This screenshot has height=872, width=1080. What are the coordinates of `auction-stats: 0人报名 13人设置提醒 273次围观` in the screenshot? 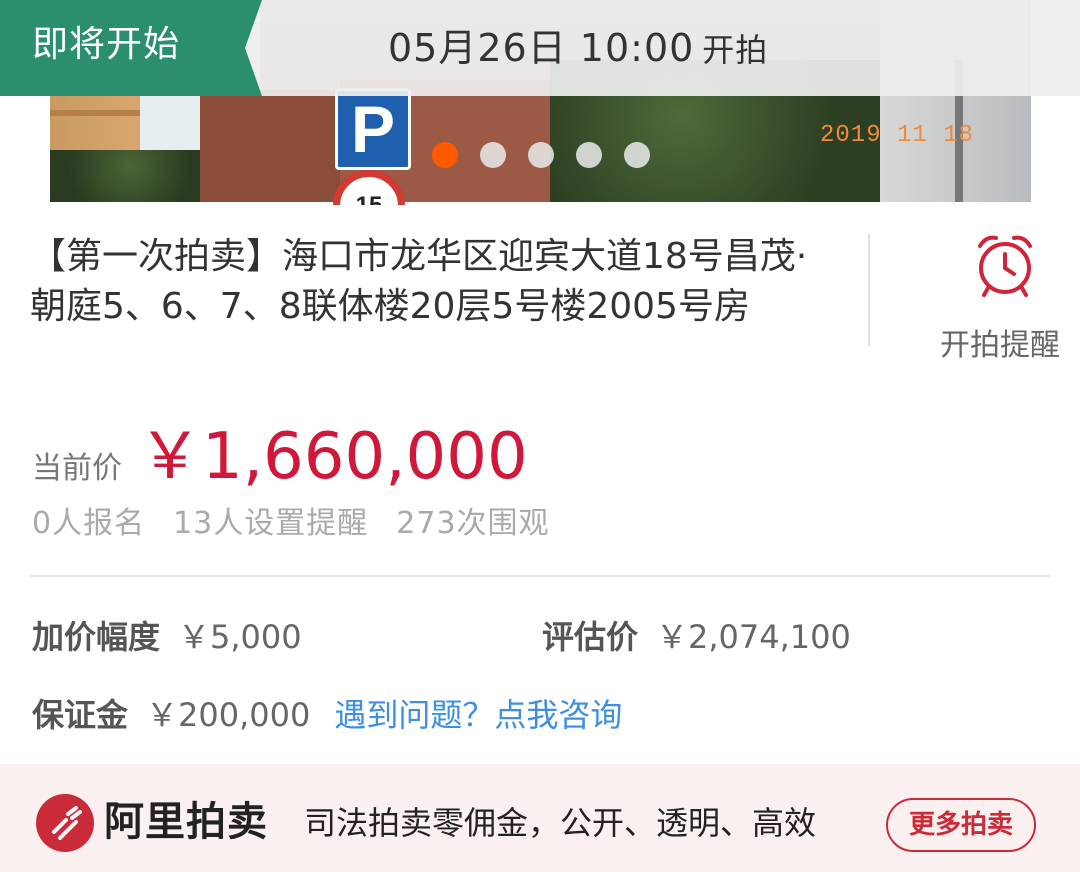 It's located at (291, 520).